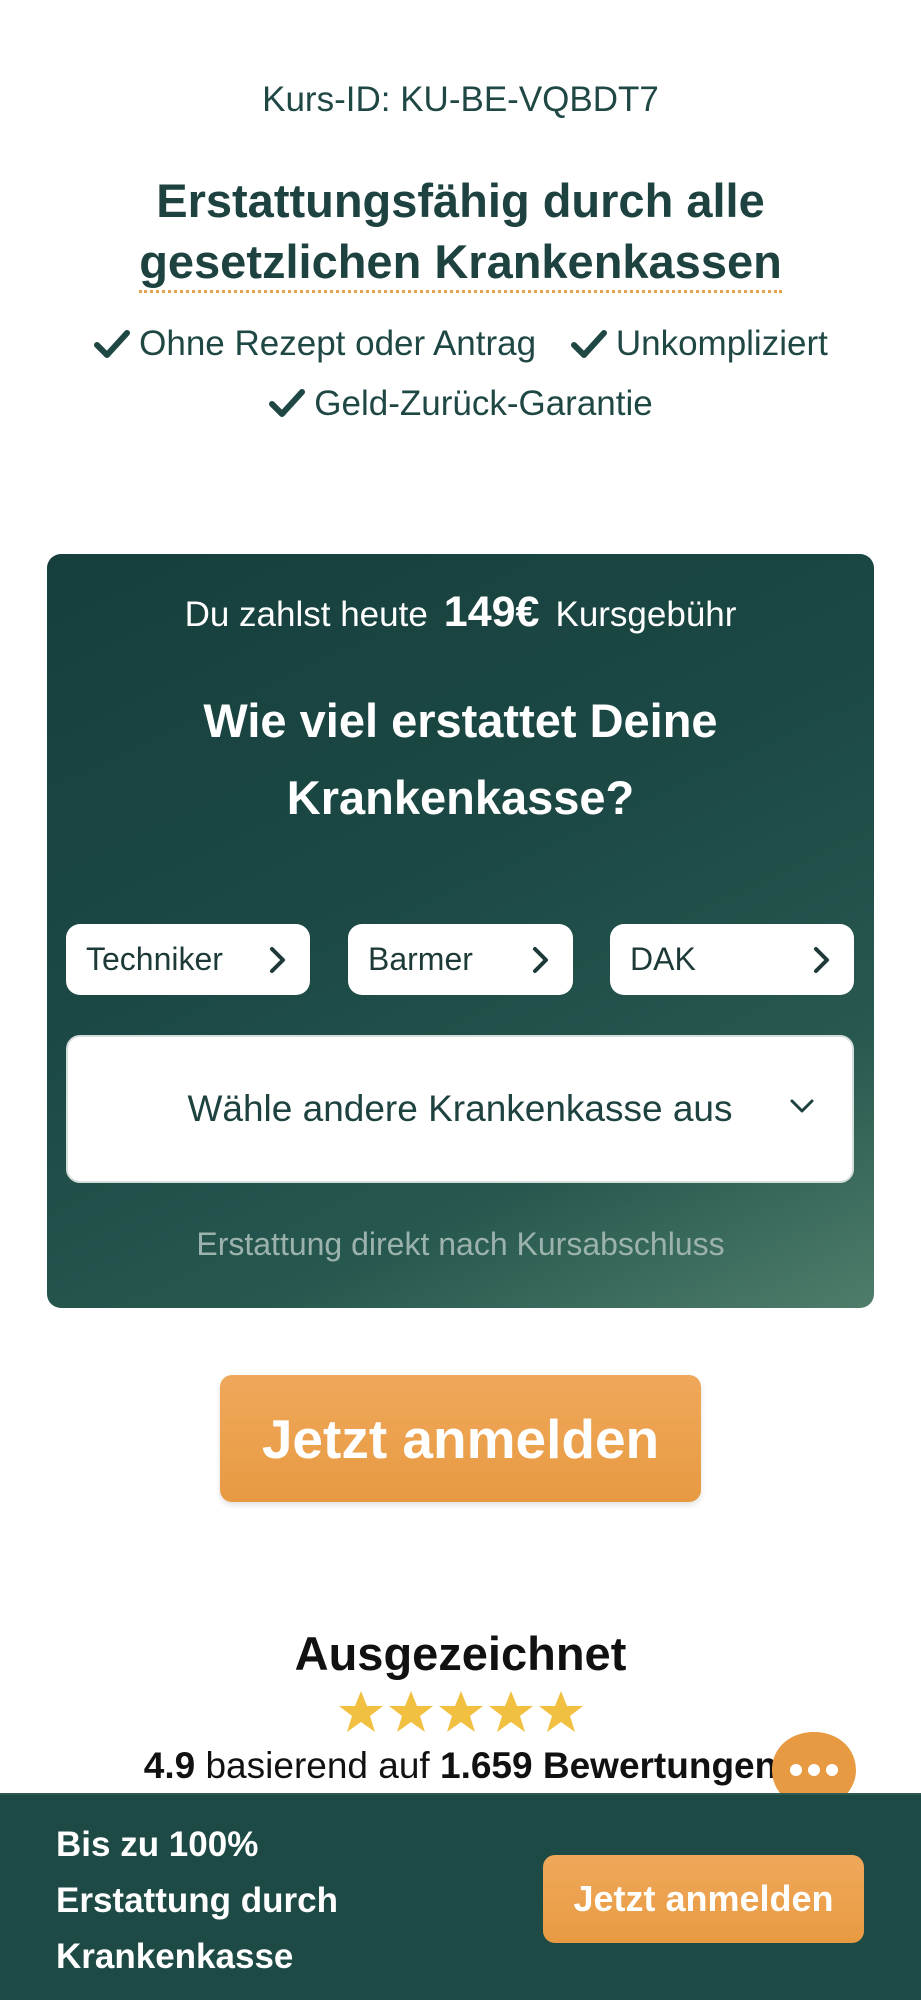 The image size is (921, 2000). What do you see at coordinates (460, 720) in the screenshot?
I see `question-line1: Wie viel erstattet Deine` at bounding box center [460, 720].